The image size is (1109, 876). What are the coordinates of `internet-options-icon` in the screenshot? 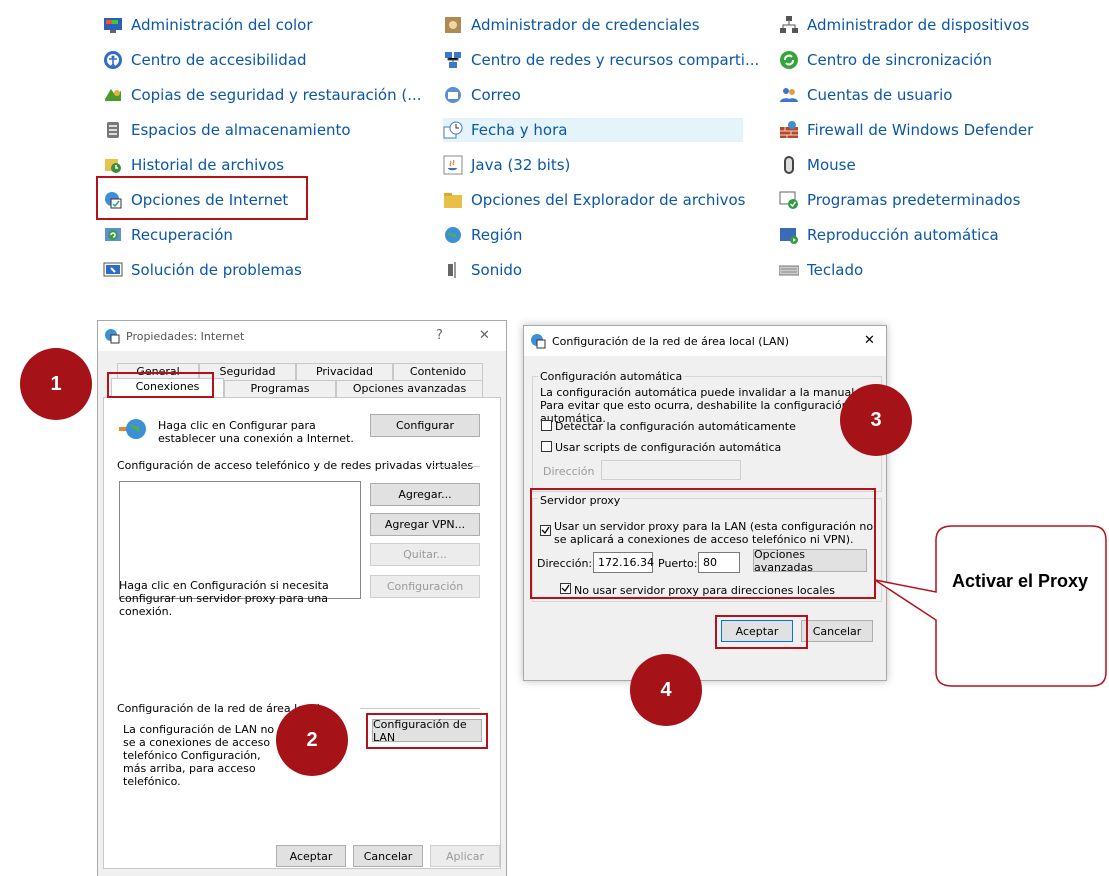 It's located at (538, 341).